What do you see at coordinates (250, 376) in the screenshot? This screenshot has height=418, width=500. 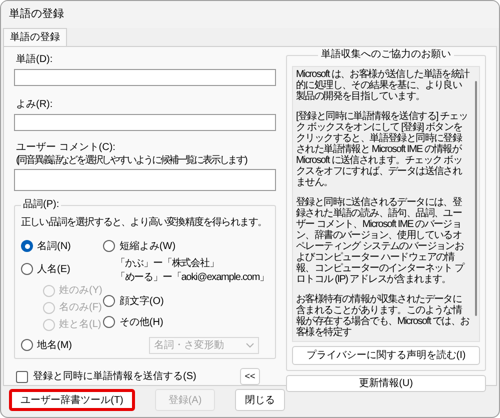 I see `collapse-button: <<` at bounding box center [250, 376].